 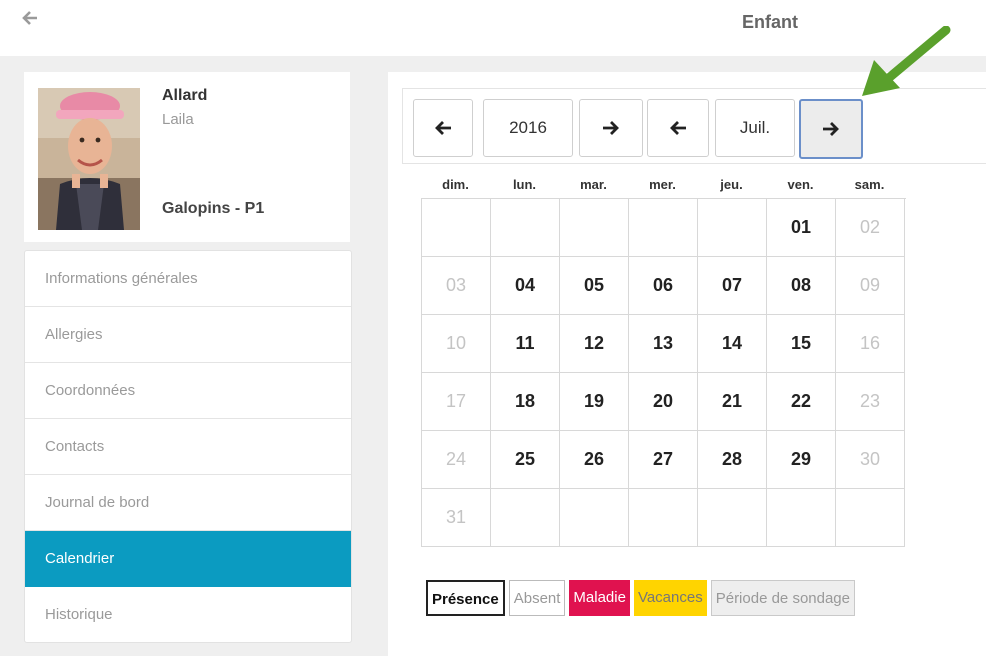 I want to click on calendar-day-22: 22, so click(x=801, y=402).